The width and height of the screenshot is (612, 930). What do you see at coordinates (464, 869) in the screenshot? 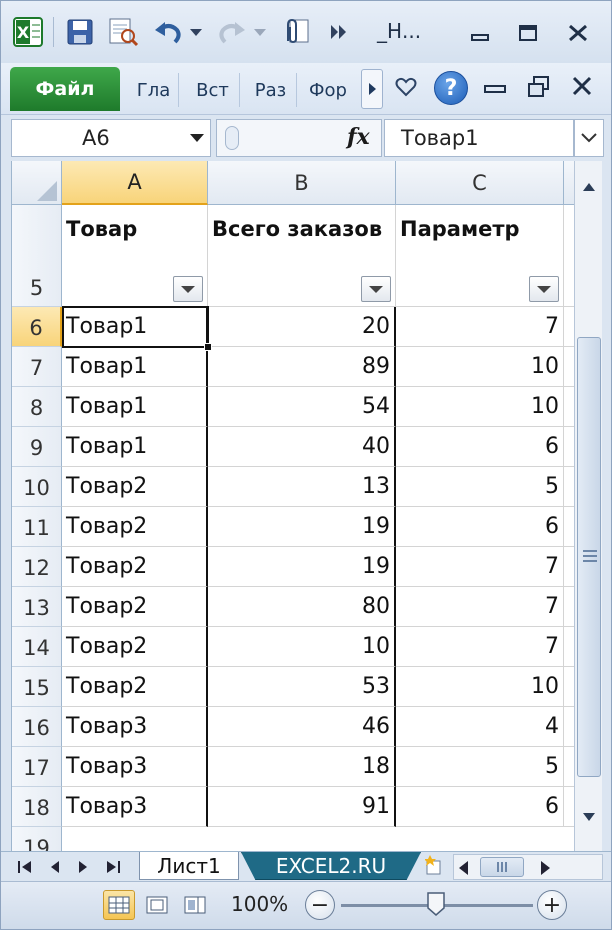
I see `scroll-left-icon` at bounding box center [464, 869].